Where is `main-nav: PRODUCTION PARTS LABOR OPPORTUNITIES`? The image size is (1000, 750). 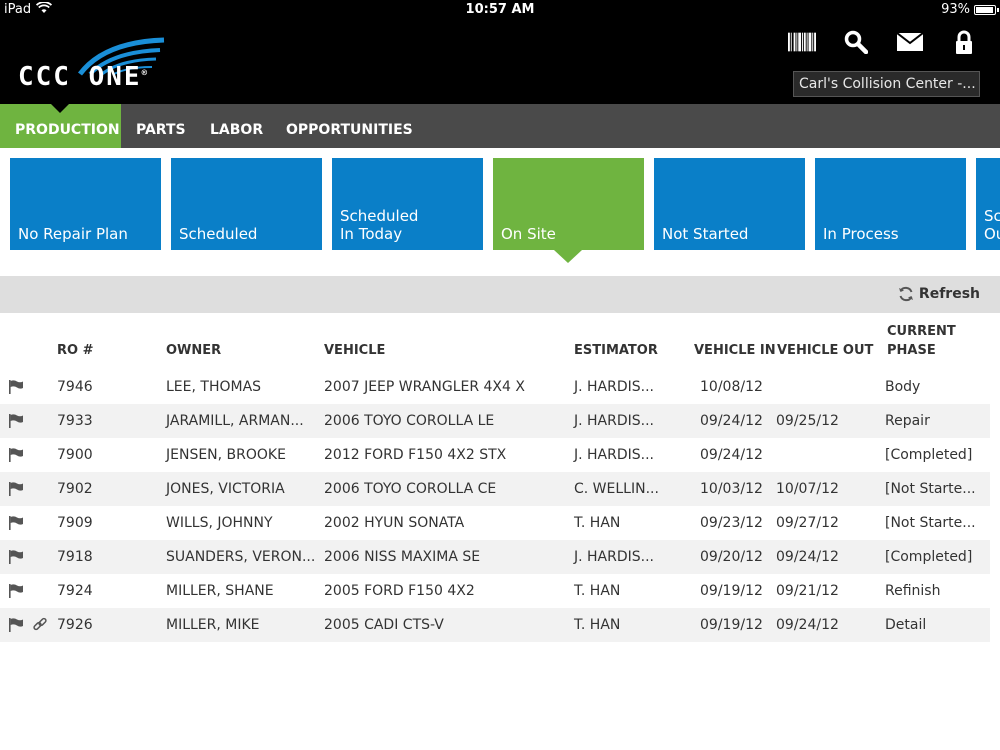 main-nav: PRODUCTION PARTS LABOR OPPORTUNITIES is located at coordinates (500, 125).